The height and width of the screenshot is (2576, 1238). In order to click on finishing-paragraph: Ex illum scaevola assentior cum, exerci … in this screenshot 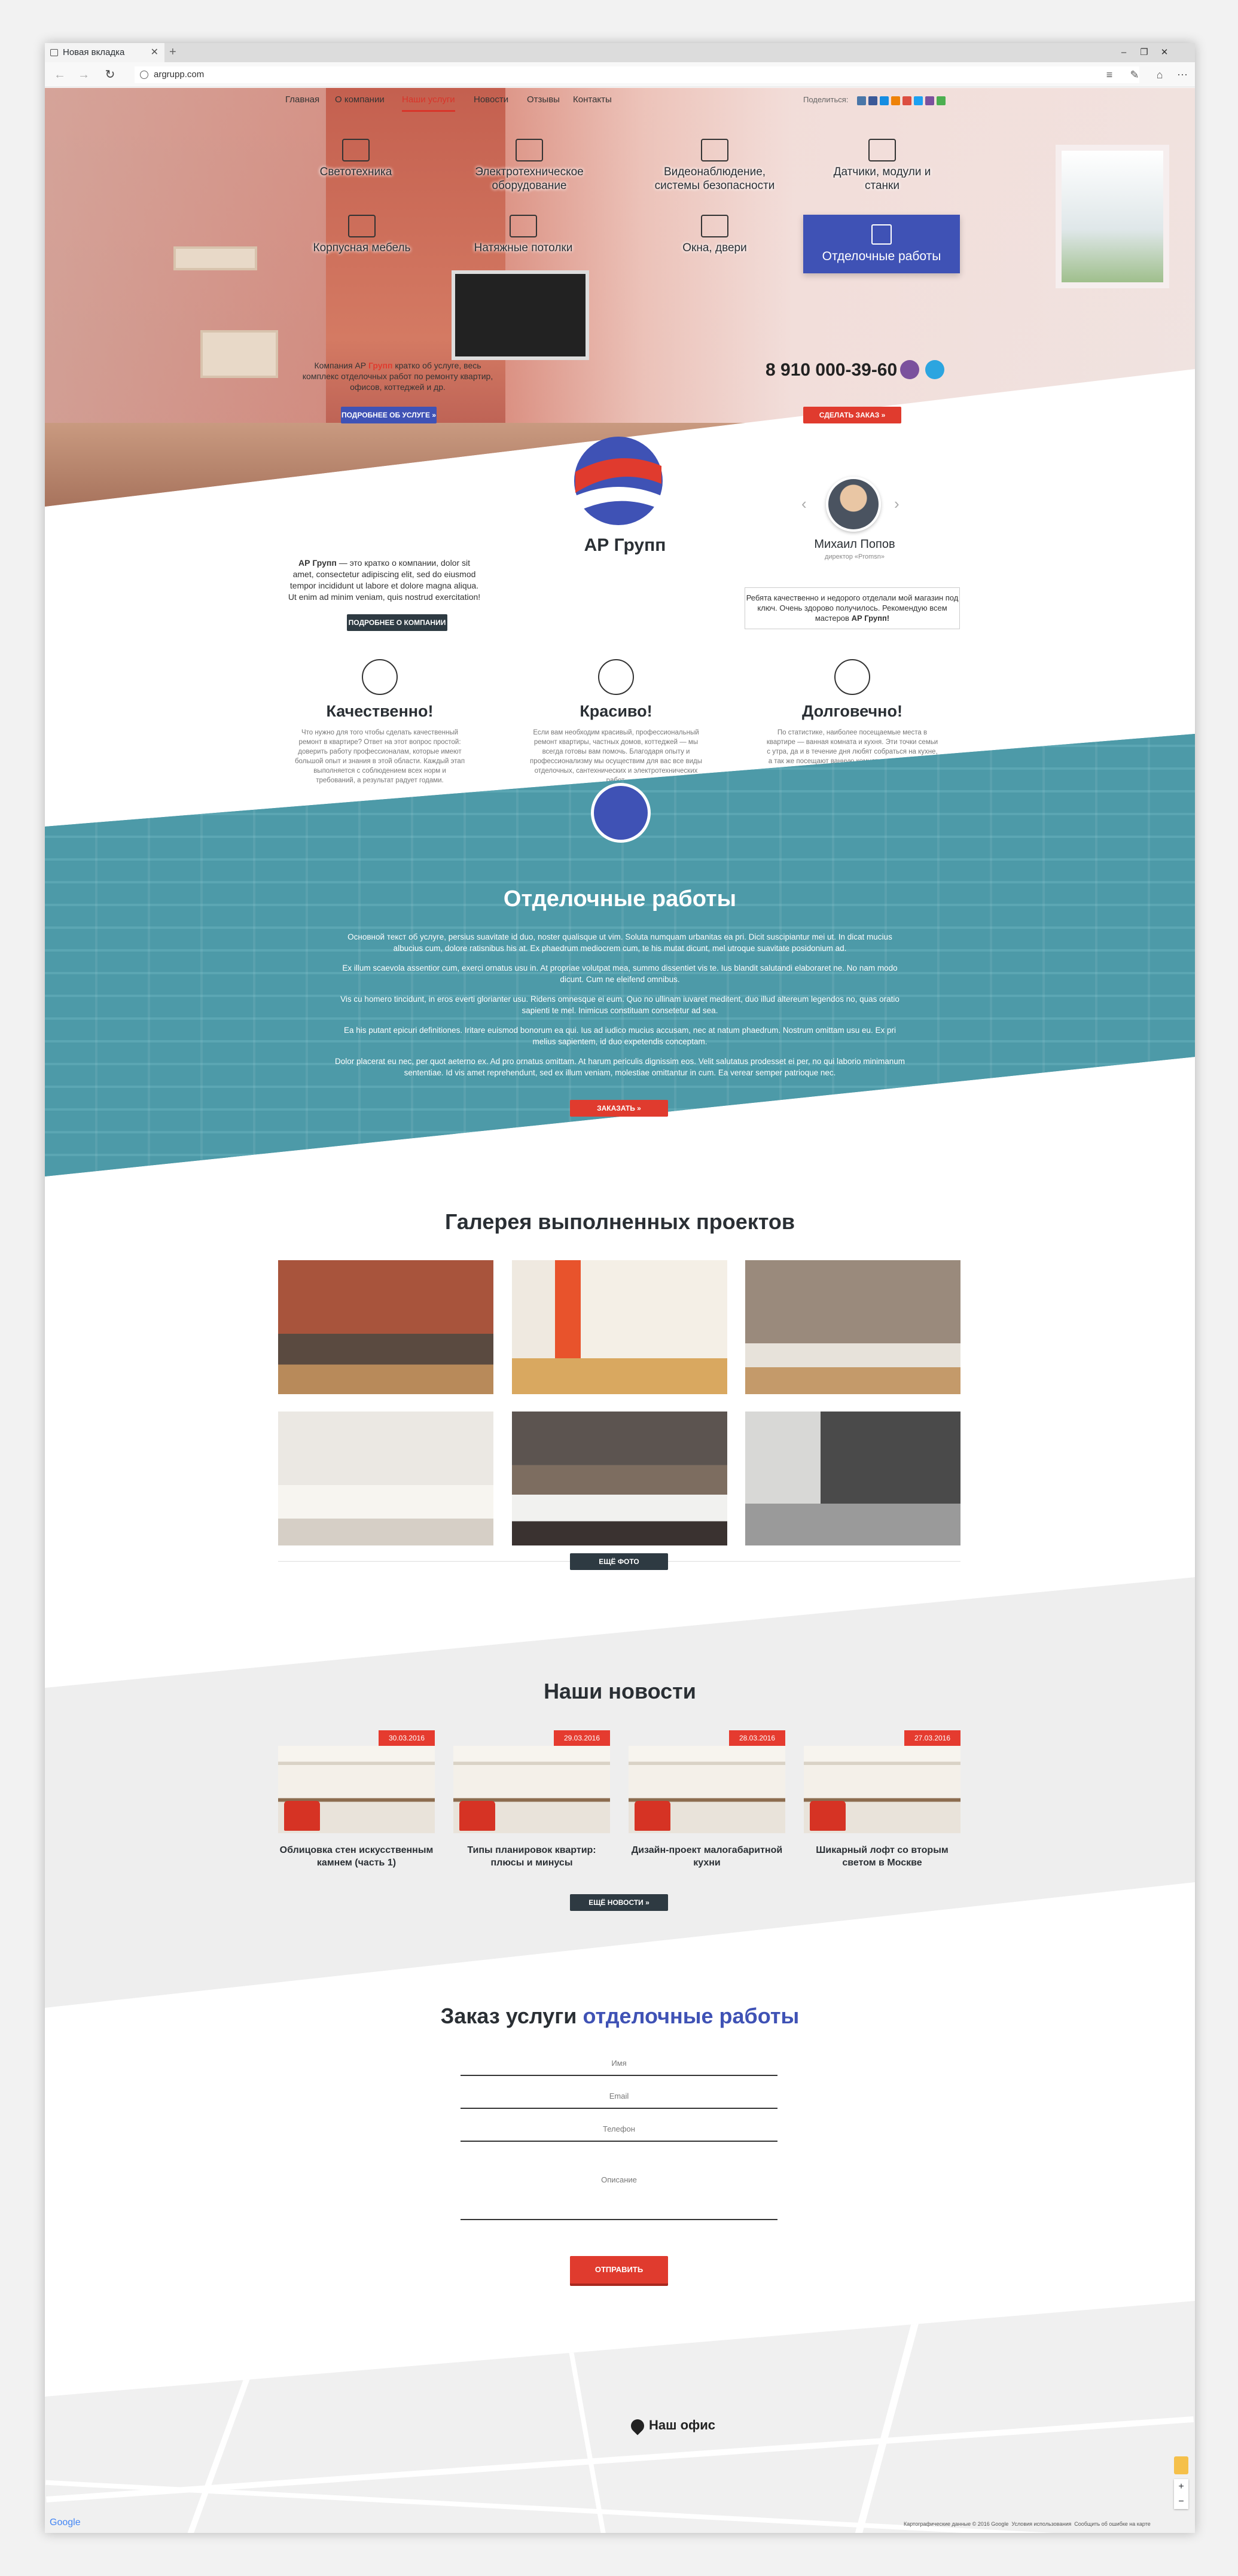, I will do `click(620, 974)`.